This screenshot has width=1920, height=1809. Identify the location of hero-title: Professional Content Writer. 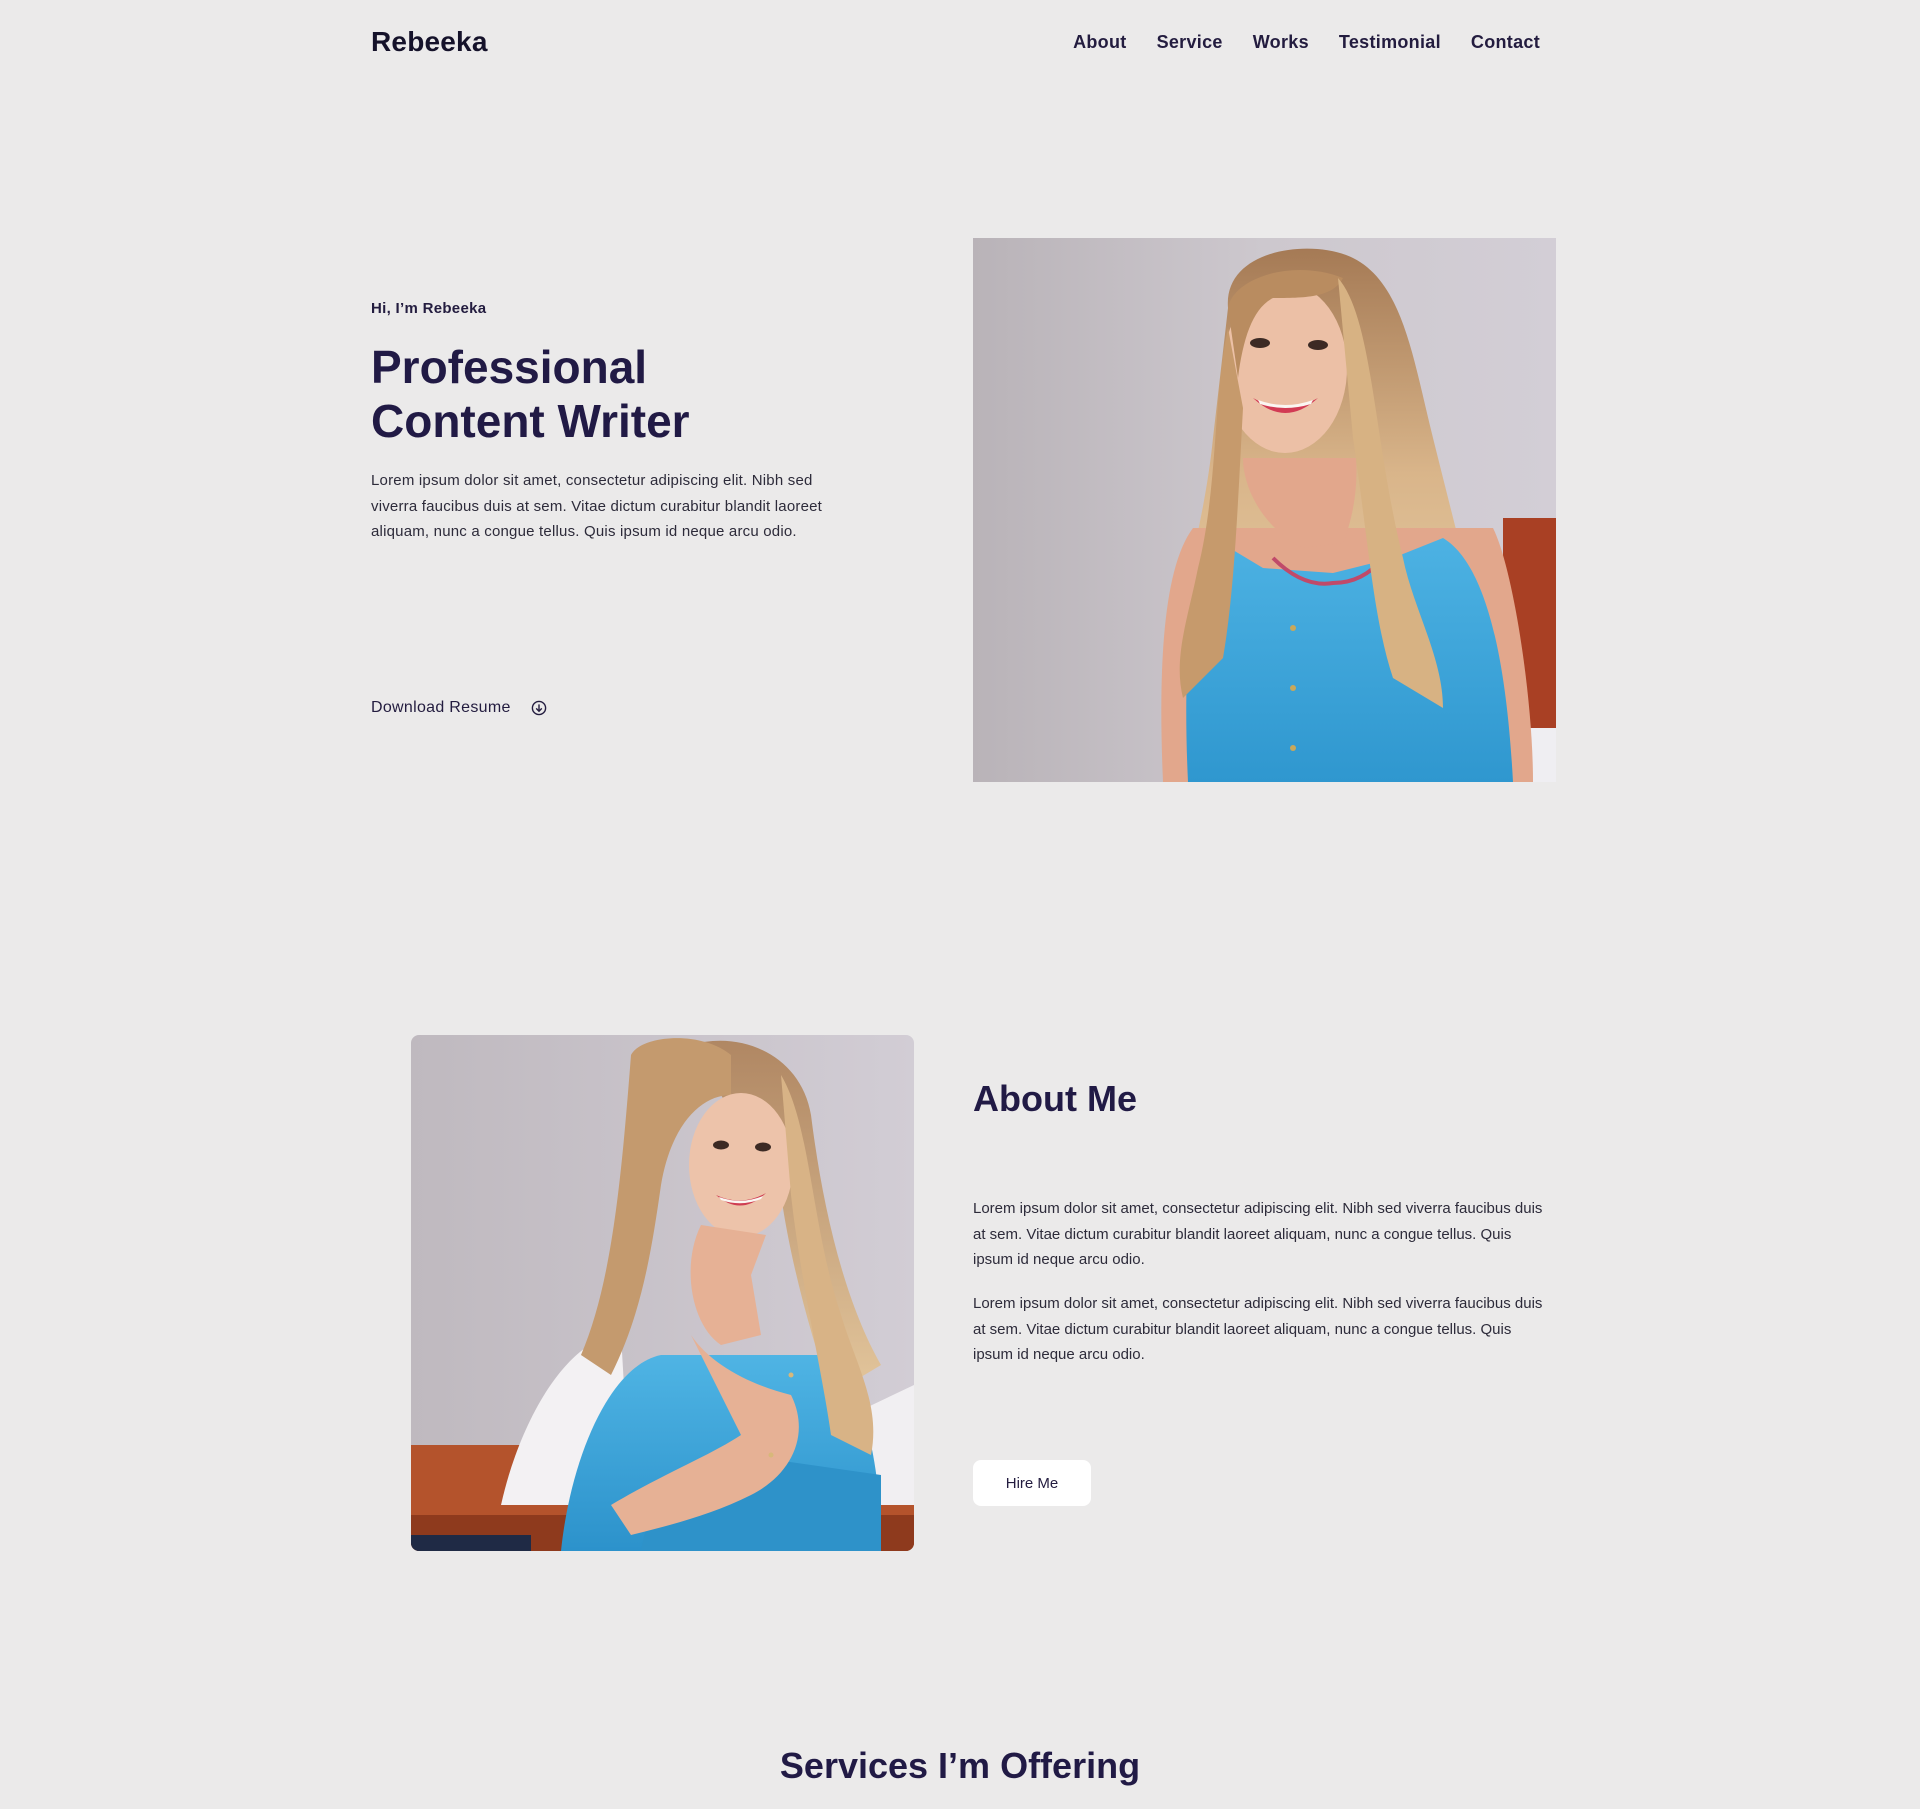
(651, 394).